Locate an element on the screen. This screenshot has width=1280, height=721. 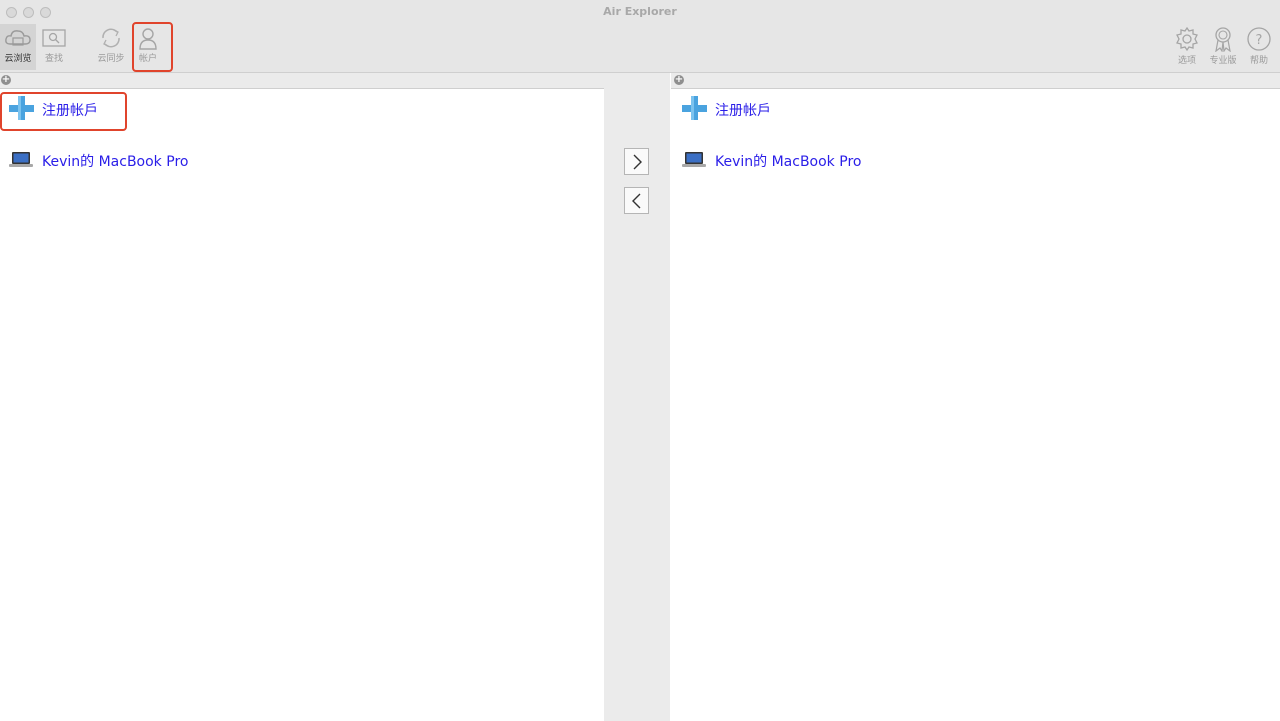
copy-right-button is located at coordinates (636, 161).